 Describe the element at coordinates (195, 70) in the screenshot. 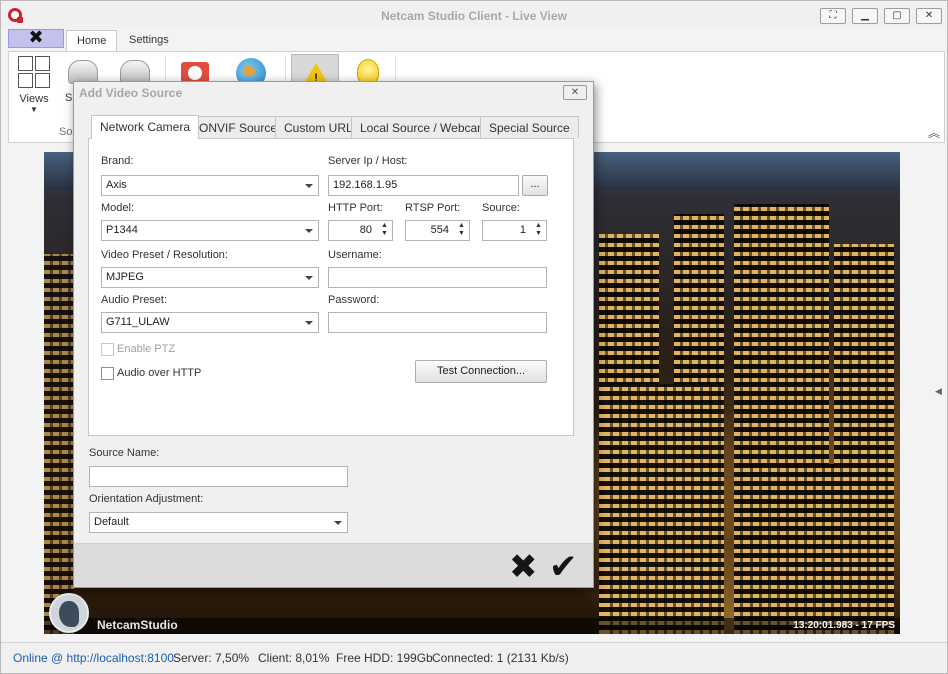

I see `video-button` at that location.